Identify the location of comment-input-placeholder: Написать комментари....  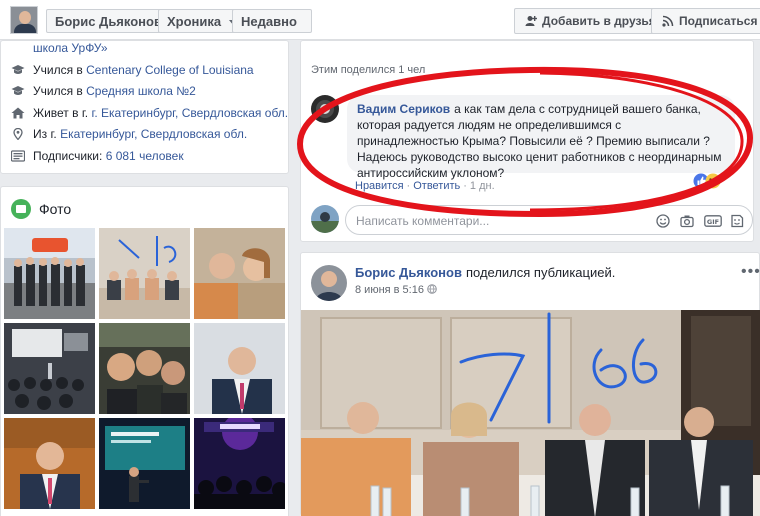
(423, 221).